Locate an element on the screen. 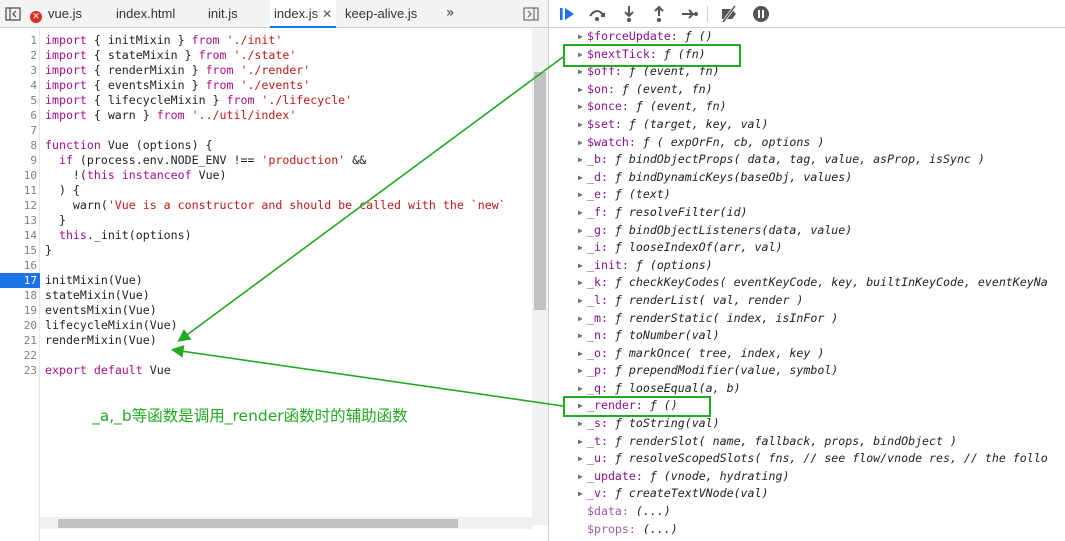  scope-prop-e: ▶ _e: ƒ (text) is located at coordinates (807, 195).